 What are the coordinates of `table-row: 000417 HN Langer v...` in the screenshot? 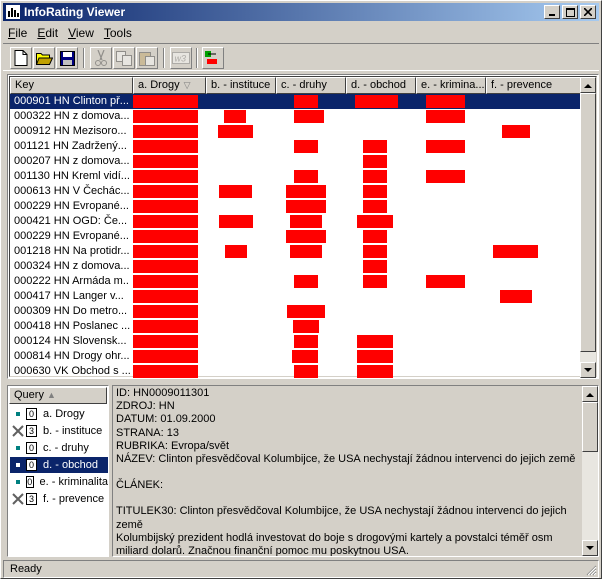 It's located at (297, 296).